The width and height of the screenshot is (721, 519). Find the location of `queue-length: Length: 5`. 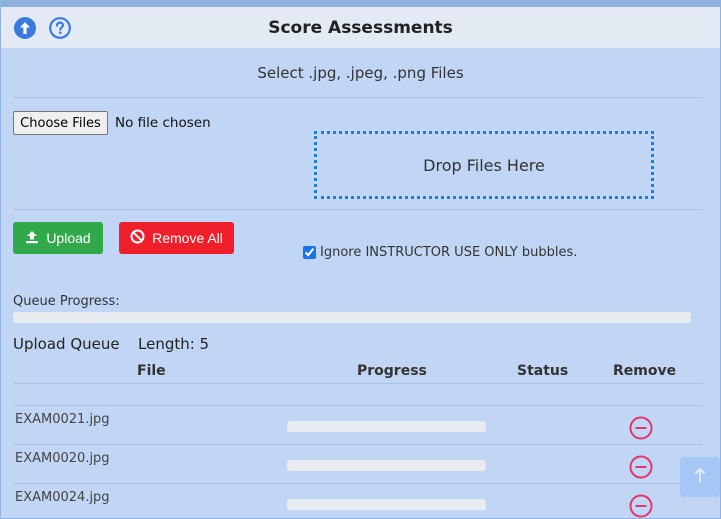

queue-length: Length: 5 is located at coordinates (174, 344).